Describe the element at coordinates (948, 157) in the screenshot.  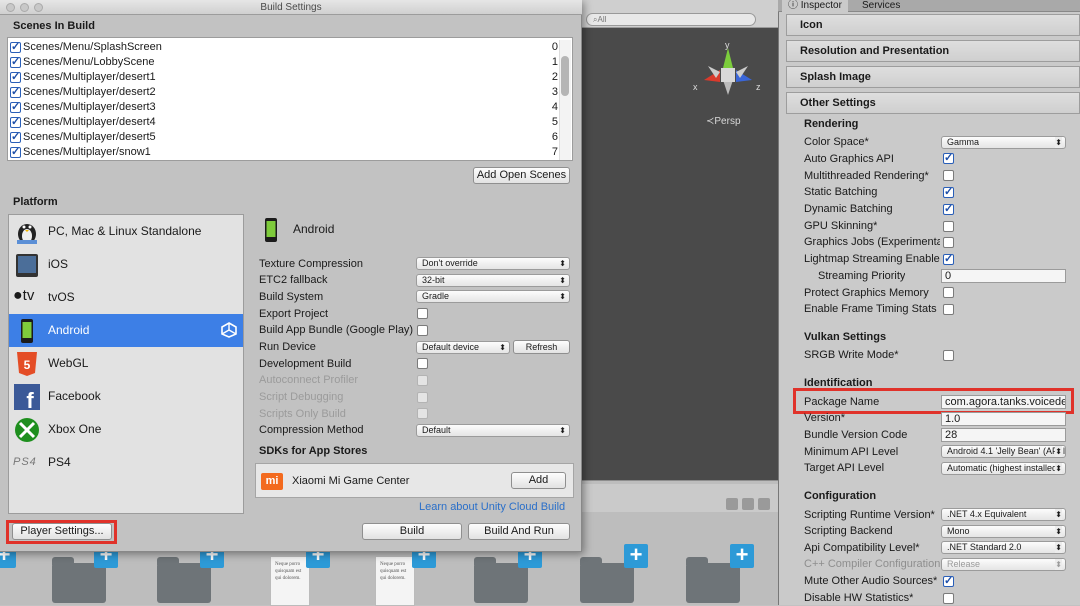
I see `auto-graphics-api-checkbox` at that location.